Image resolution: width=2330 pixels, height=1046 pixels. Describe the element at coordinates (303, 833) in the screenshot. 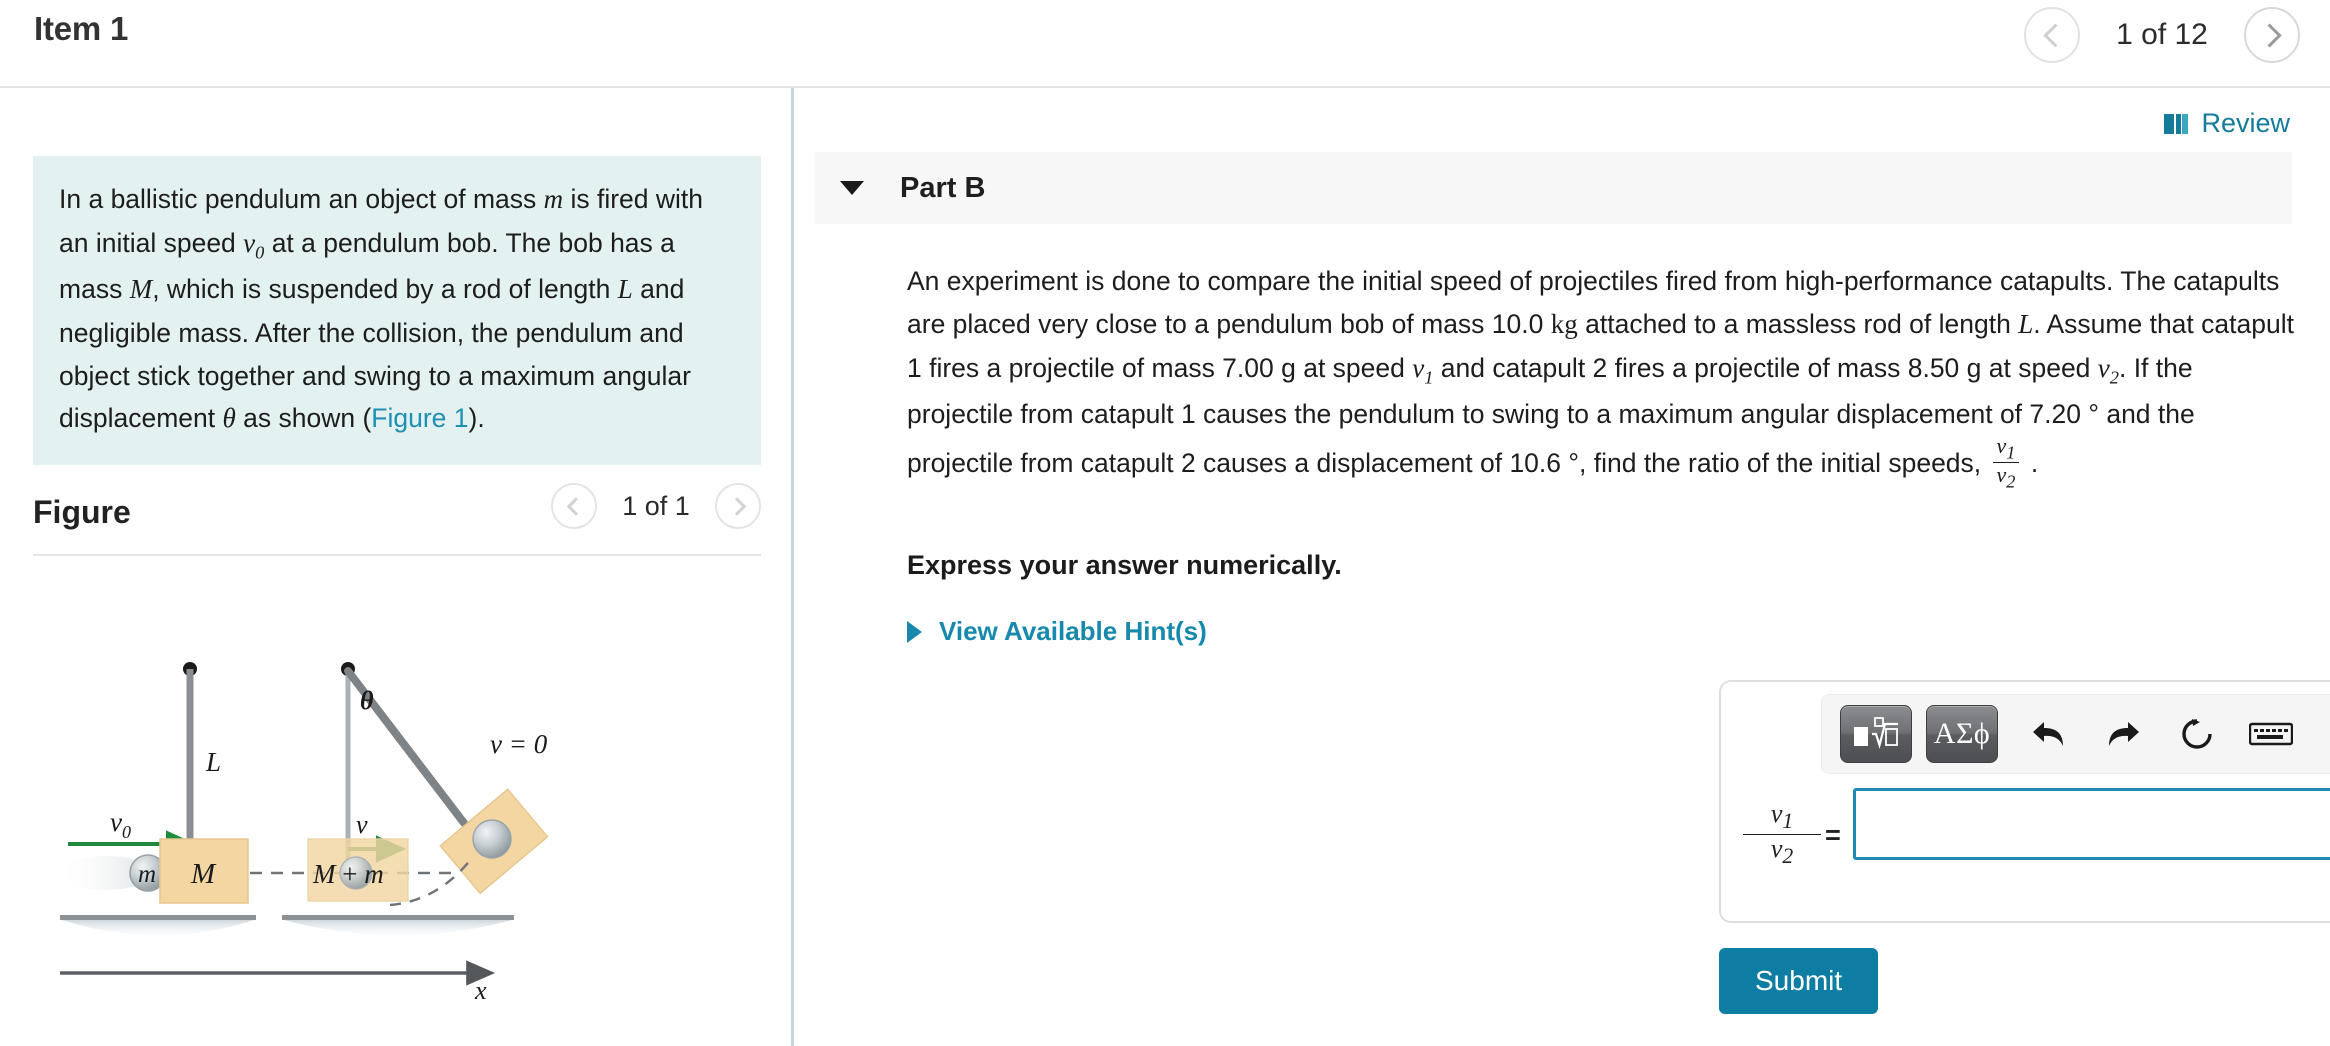

I see `figure-svg: L m v0 M θ v = 0 v M + m x` at that location.